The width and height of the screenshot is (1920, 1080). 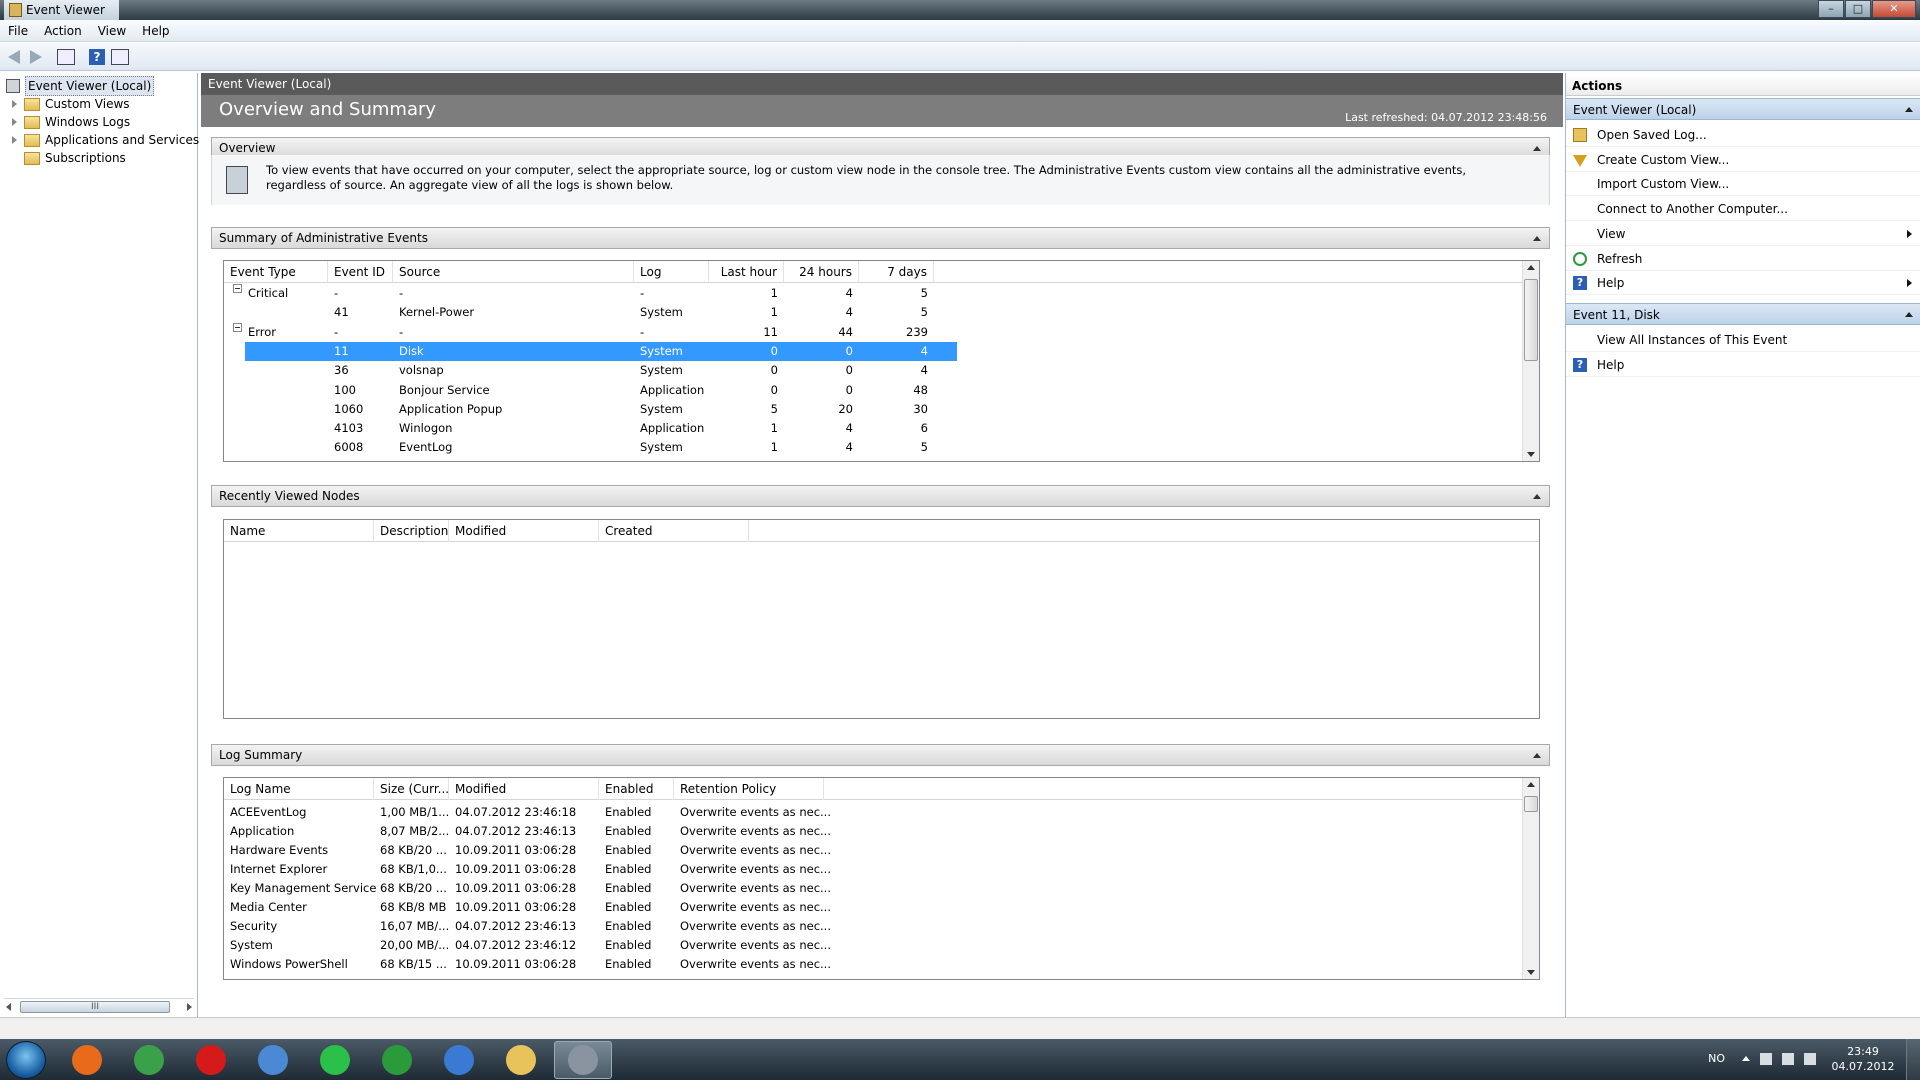 I want to click on action-item: View, so click(x=1743, y=234).